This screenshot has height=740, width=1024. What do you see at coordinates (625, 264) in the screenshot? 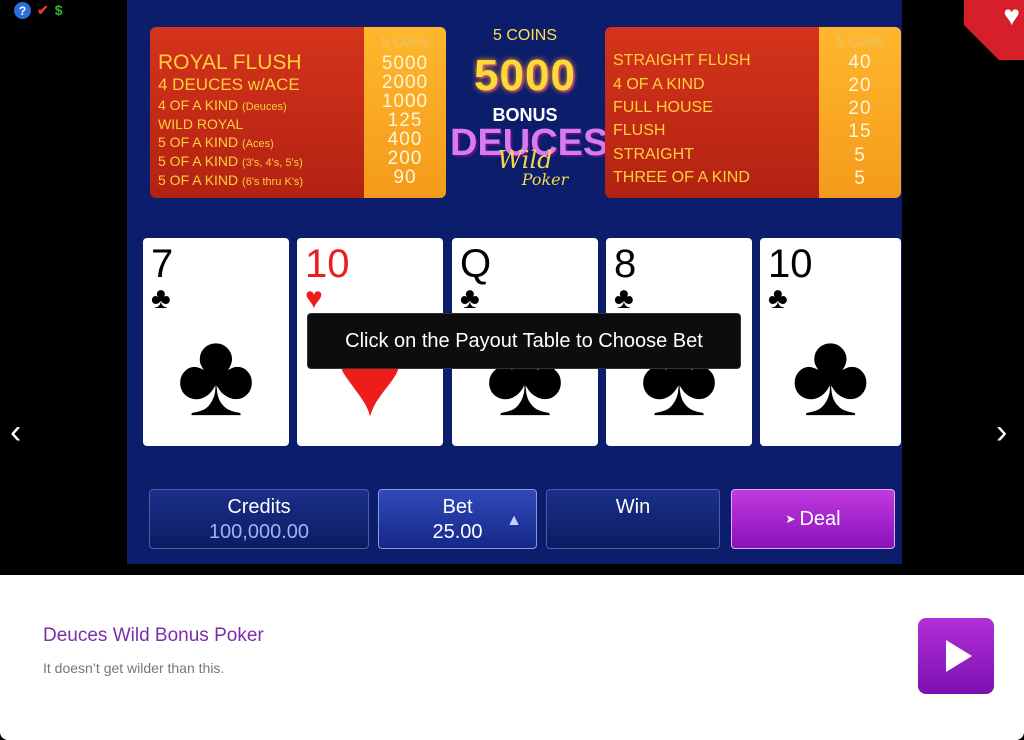
I see `card-rank: 8` at bounding box center [625, 264].